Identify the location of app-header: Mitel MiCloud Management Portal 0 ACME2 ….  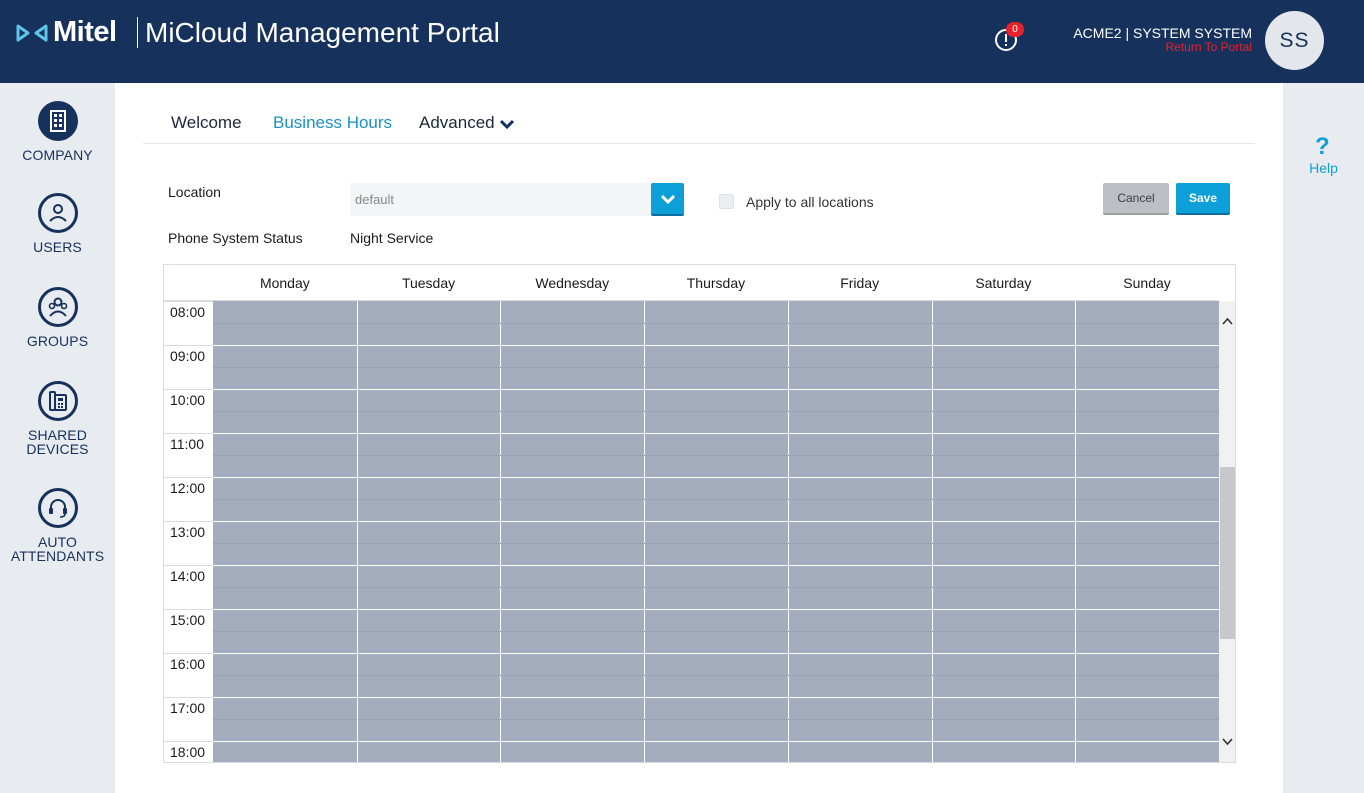
(682, 41).